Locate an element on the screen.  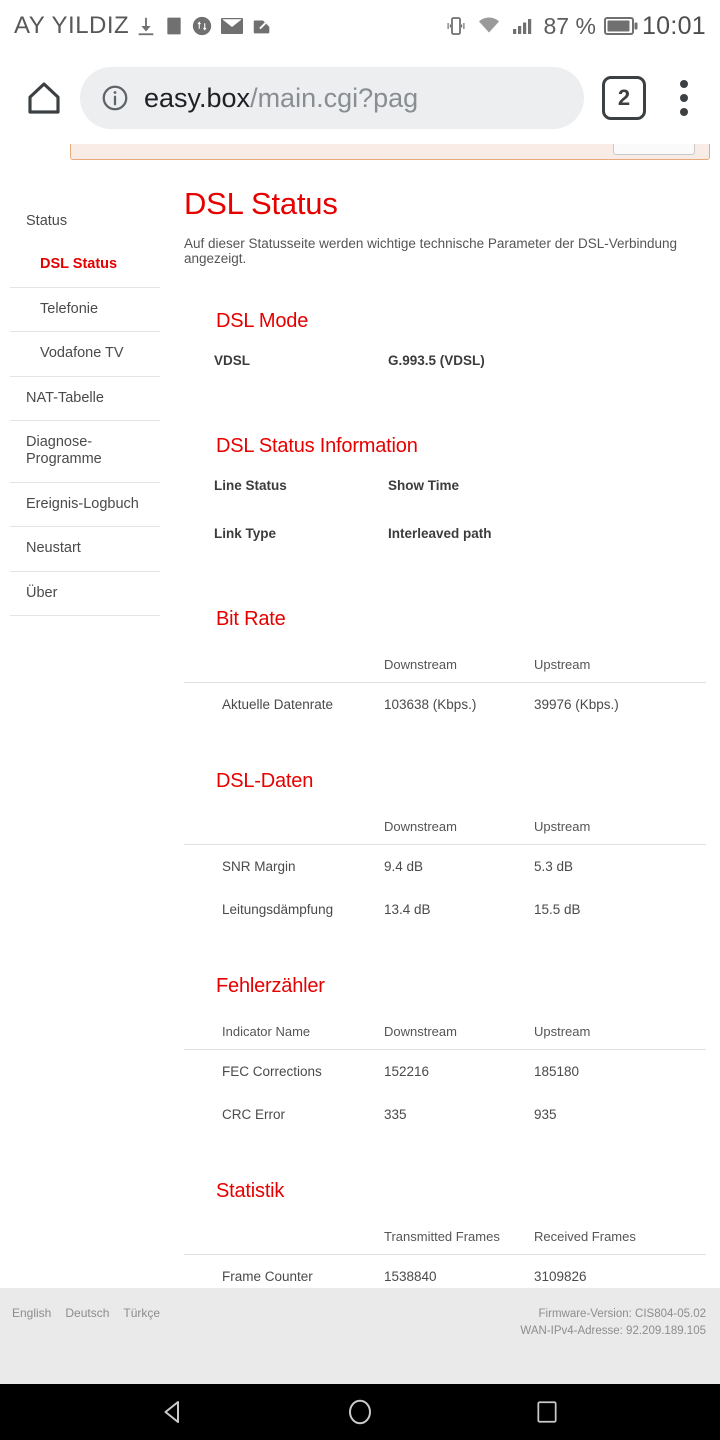
sidebar-item-ereignis-logbuch: Ereignis-Logbuch is located at coordinates (85, 505).